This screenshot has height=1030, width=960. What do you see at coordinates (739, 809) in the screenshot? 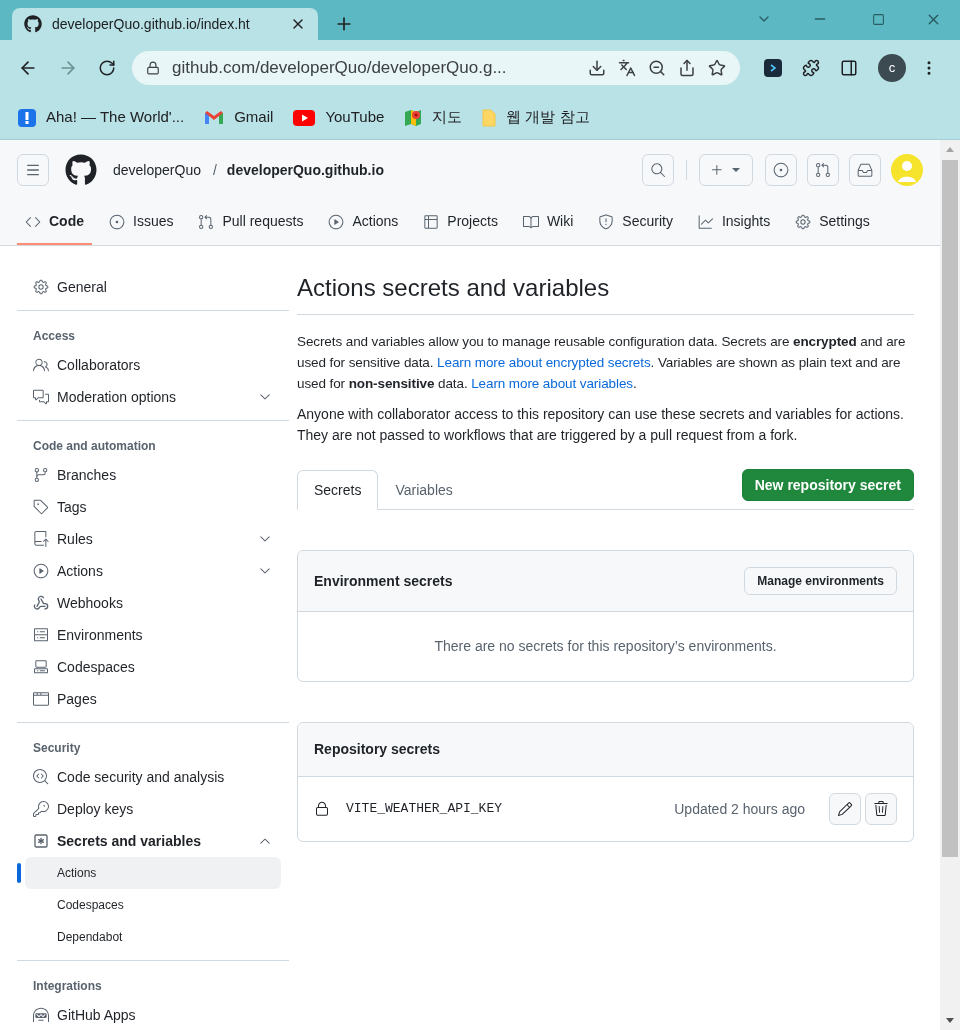
I see `updated-time: Updated 2 hours ago` at bounding box center [739, 809].